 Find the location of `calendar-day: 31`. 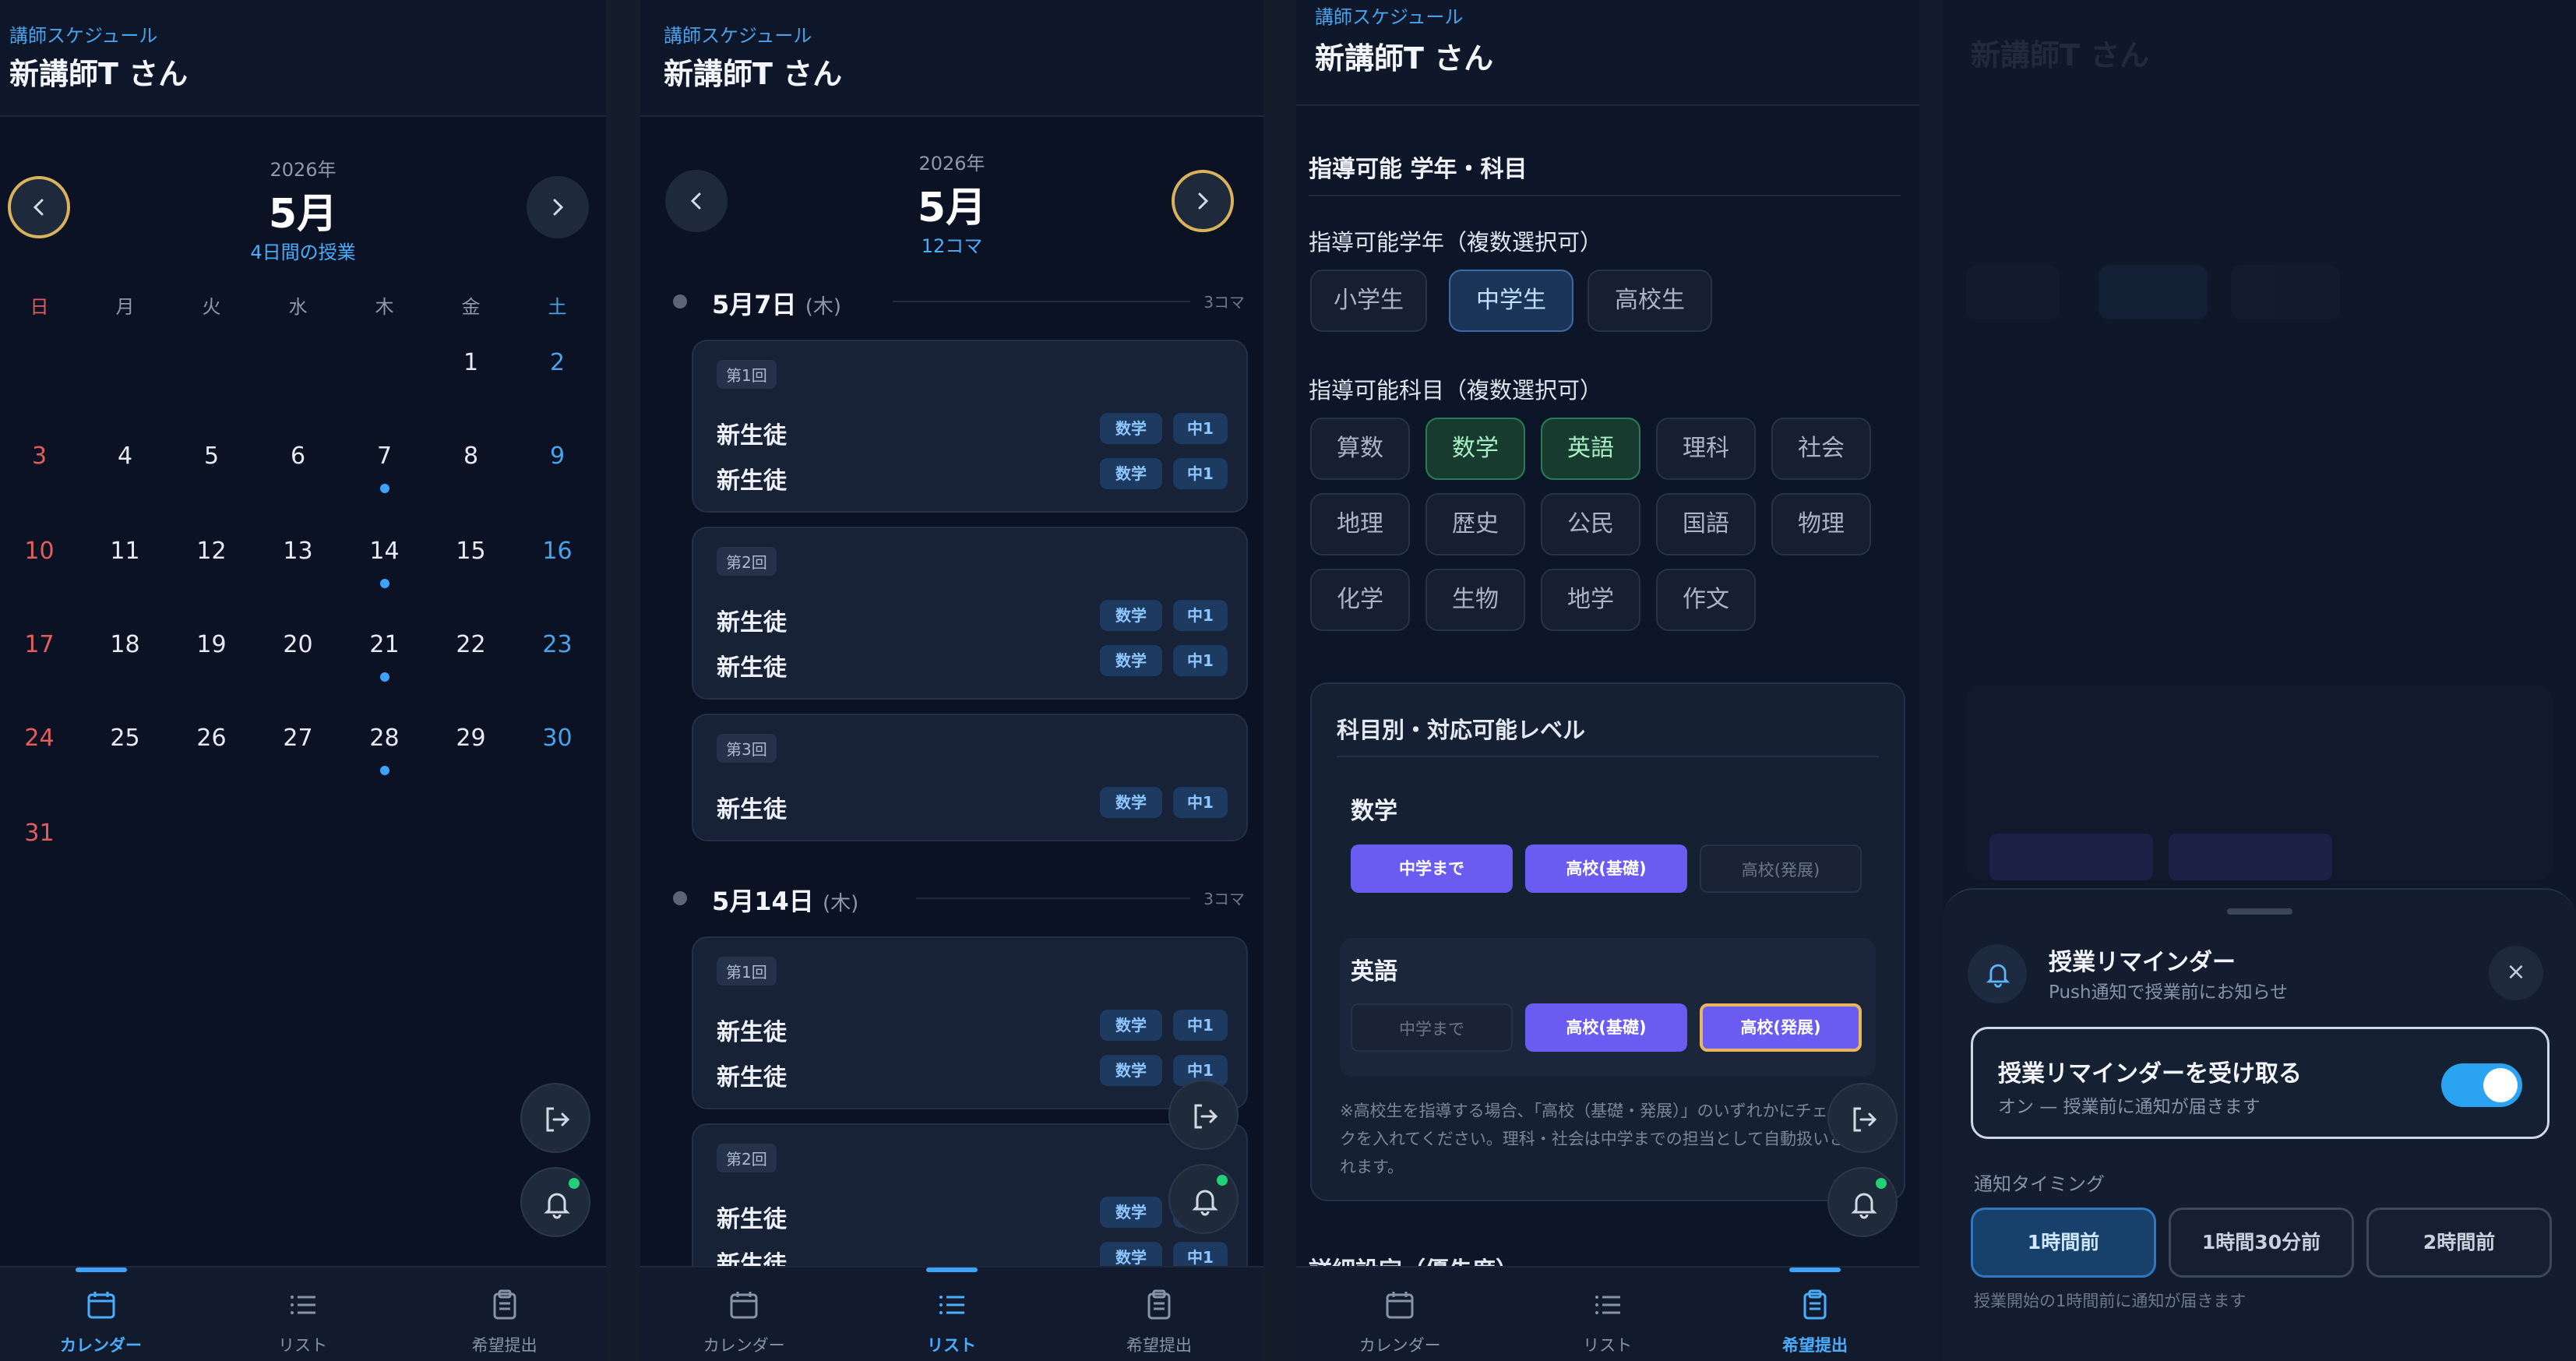

calendar-day: 31 is located at coordinates (41, 833).